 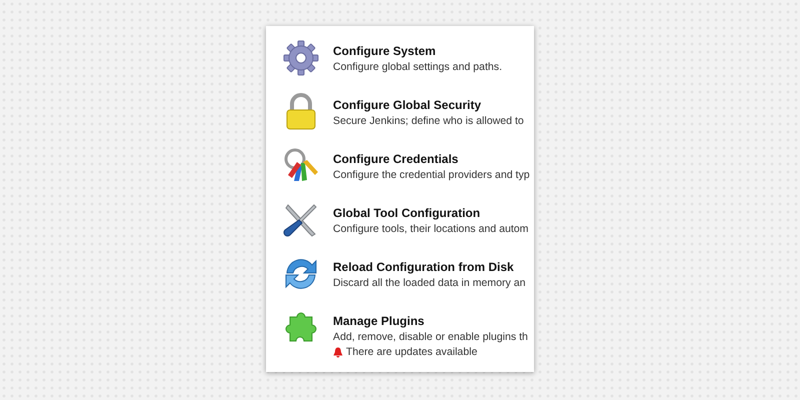 What do you see at coordinates (407, 105) in the screenshot?
I see `item-title-link: Configure Global Security` at bounding box center [407, 105].